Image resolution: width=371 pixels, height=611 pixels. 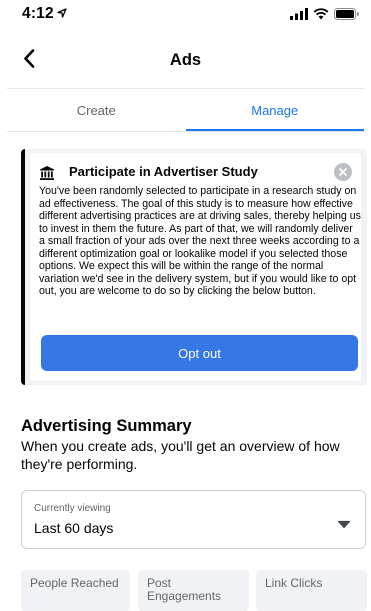 I want to click on bank-building-icon, so click(x=47, y=173).